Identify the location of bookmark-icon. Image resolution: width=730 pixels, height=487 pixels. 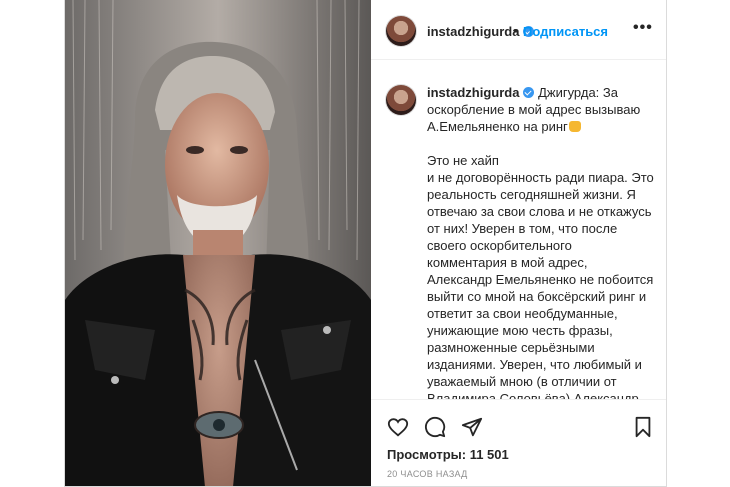
(643, 427).